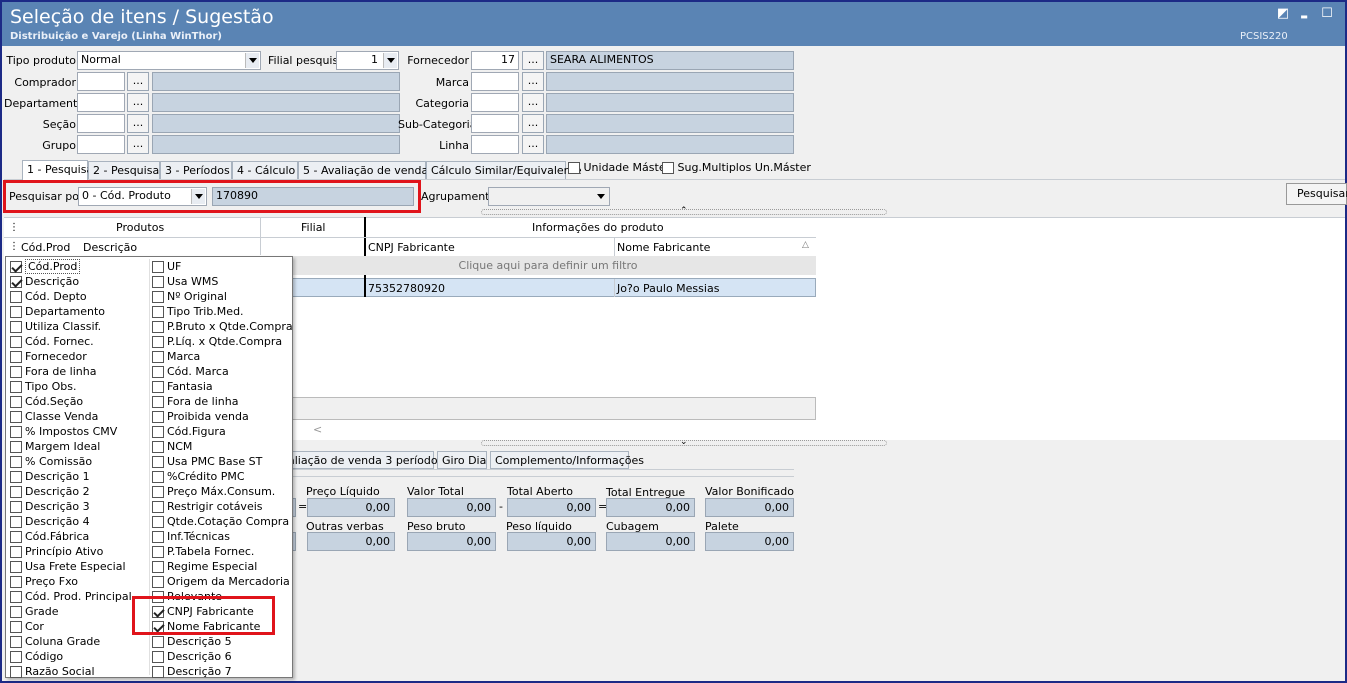 This screenshot has width=1347, height=683. Describe the element at coordinates (390, 60) in the screenshot. I see `chevron-down-icon` at that location.